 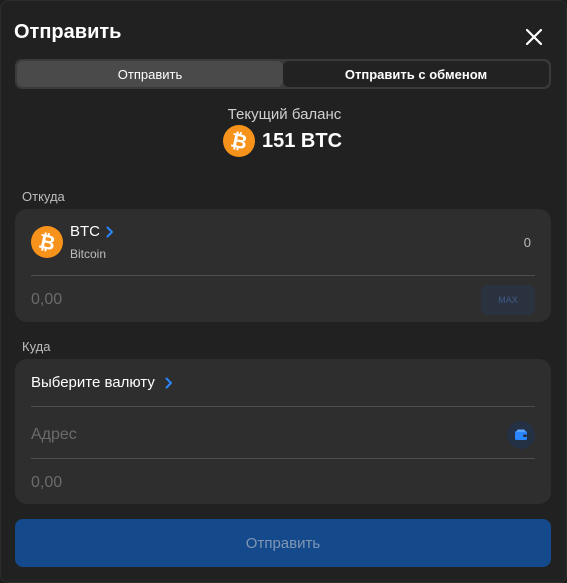 What do you see at coordinates (241, 300) in the screenshot?
I see `from-amount-input` at bounding box center [241, 300].